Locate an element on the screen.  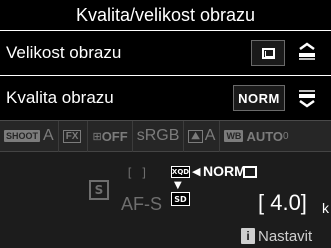
menu-item-label: Kvalita obrazu is located at coordinates (60, 97).